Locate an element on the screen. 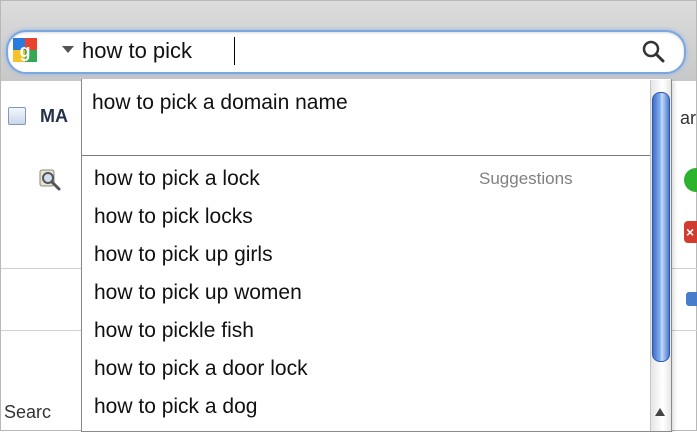 The height and width of the screenshot is (432, 697). scroll-up-arrow-icon is located at coordinates (660, 412).